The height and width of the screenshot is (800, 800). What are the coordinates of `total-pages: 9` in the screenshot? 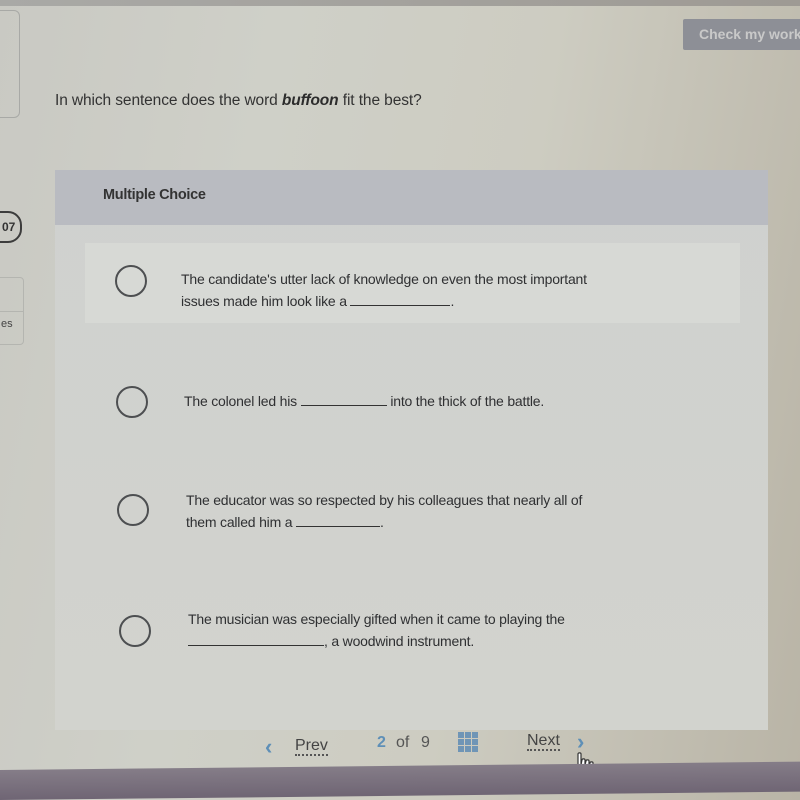 It's located at (425, 742).